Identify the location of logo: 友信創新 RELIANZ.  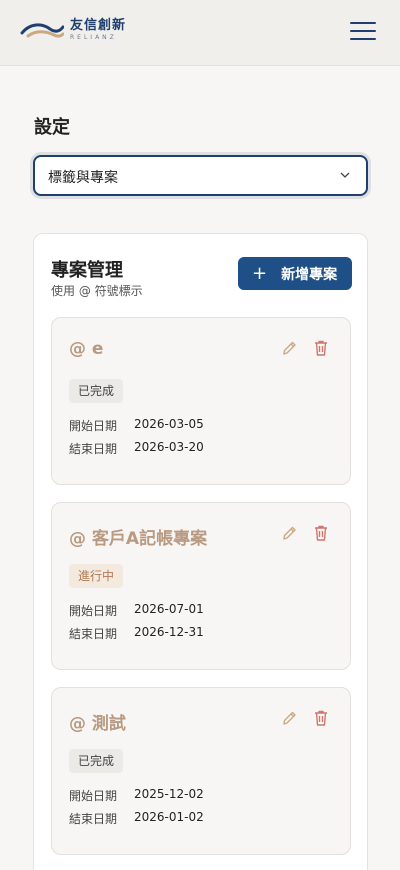
(73, 30).